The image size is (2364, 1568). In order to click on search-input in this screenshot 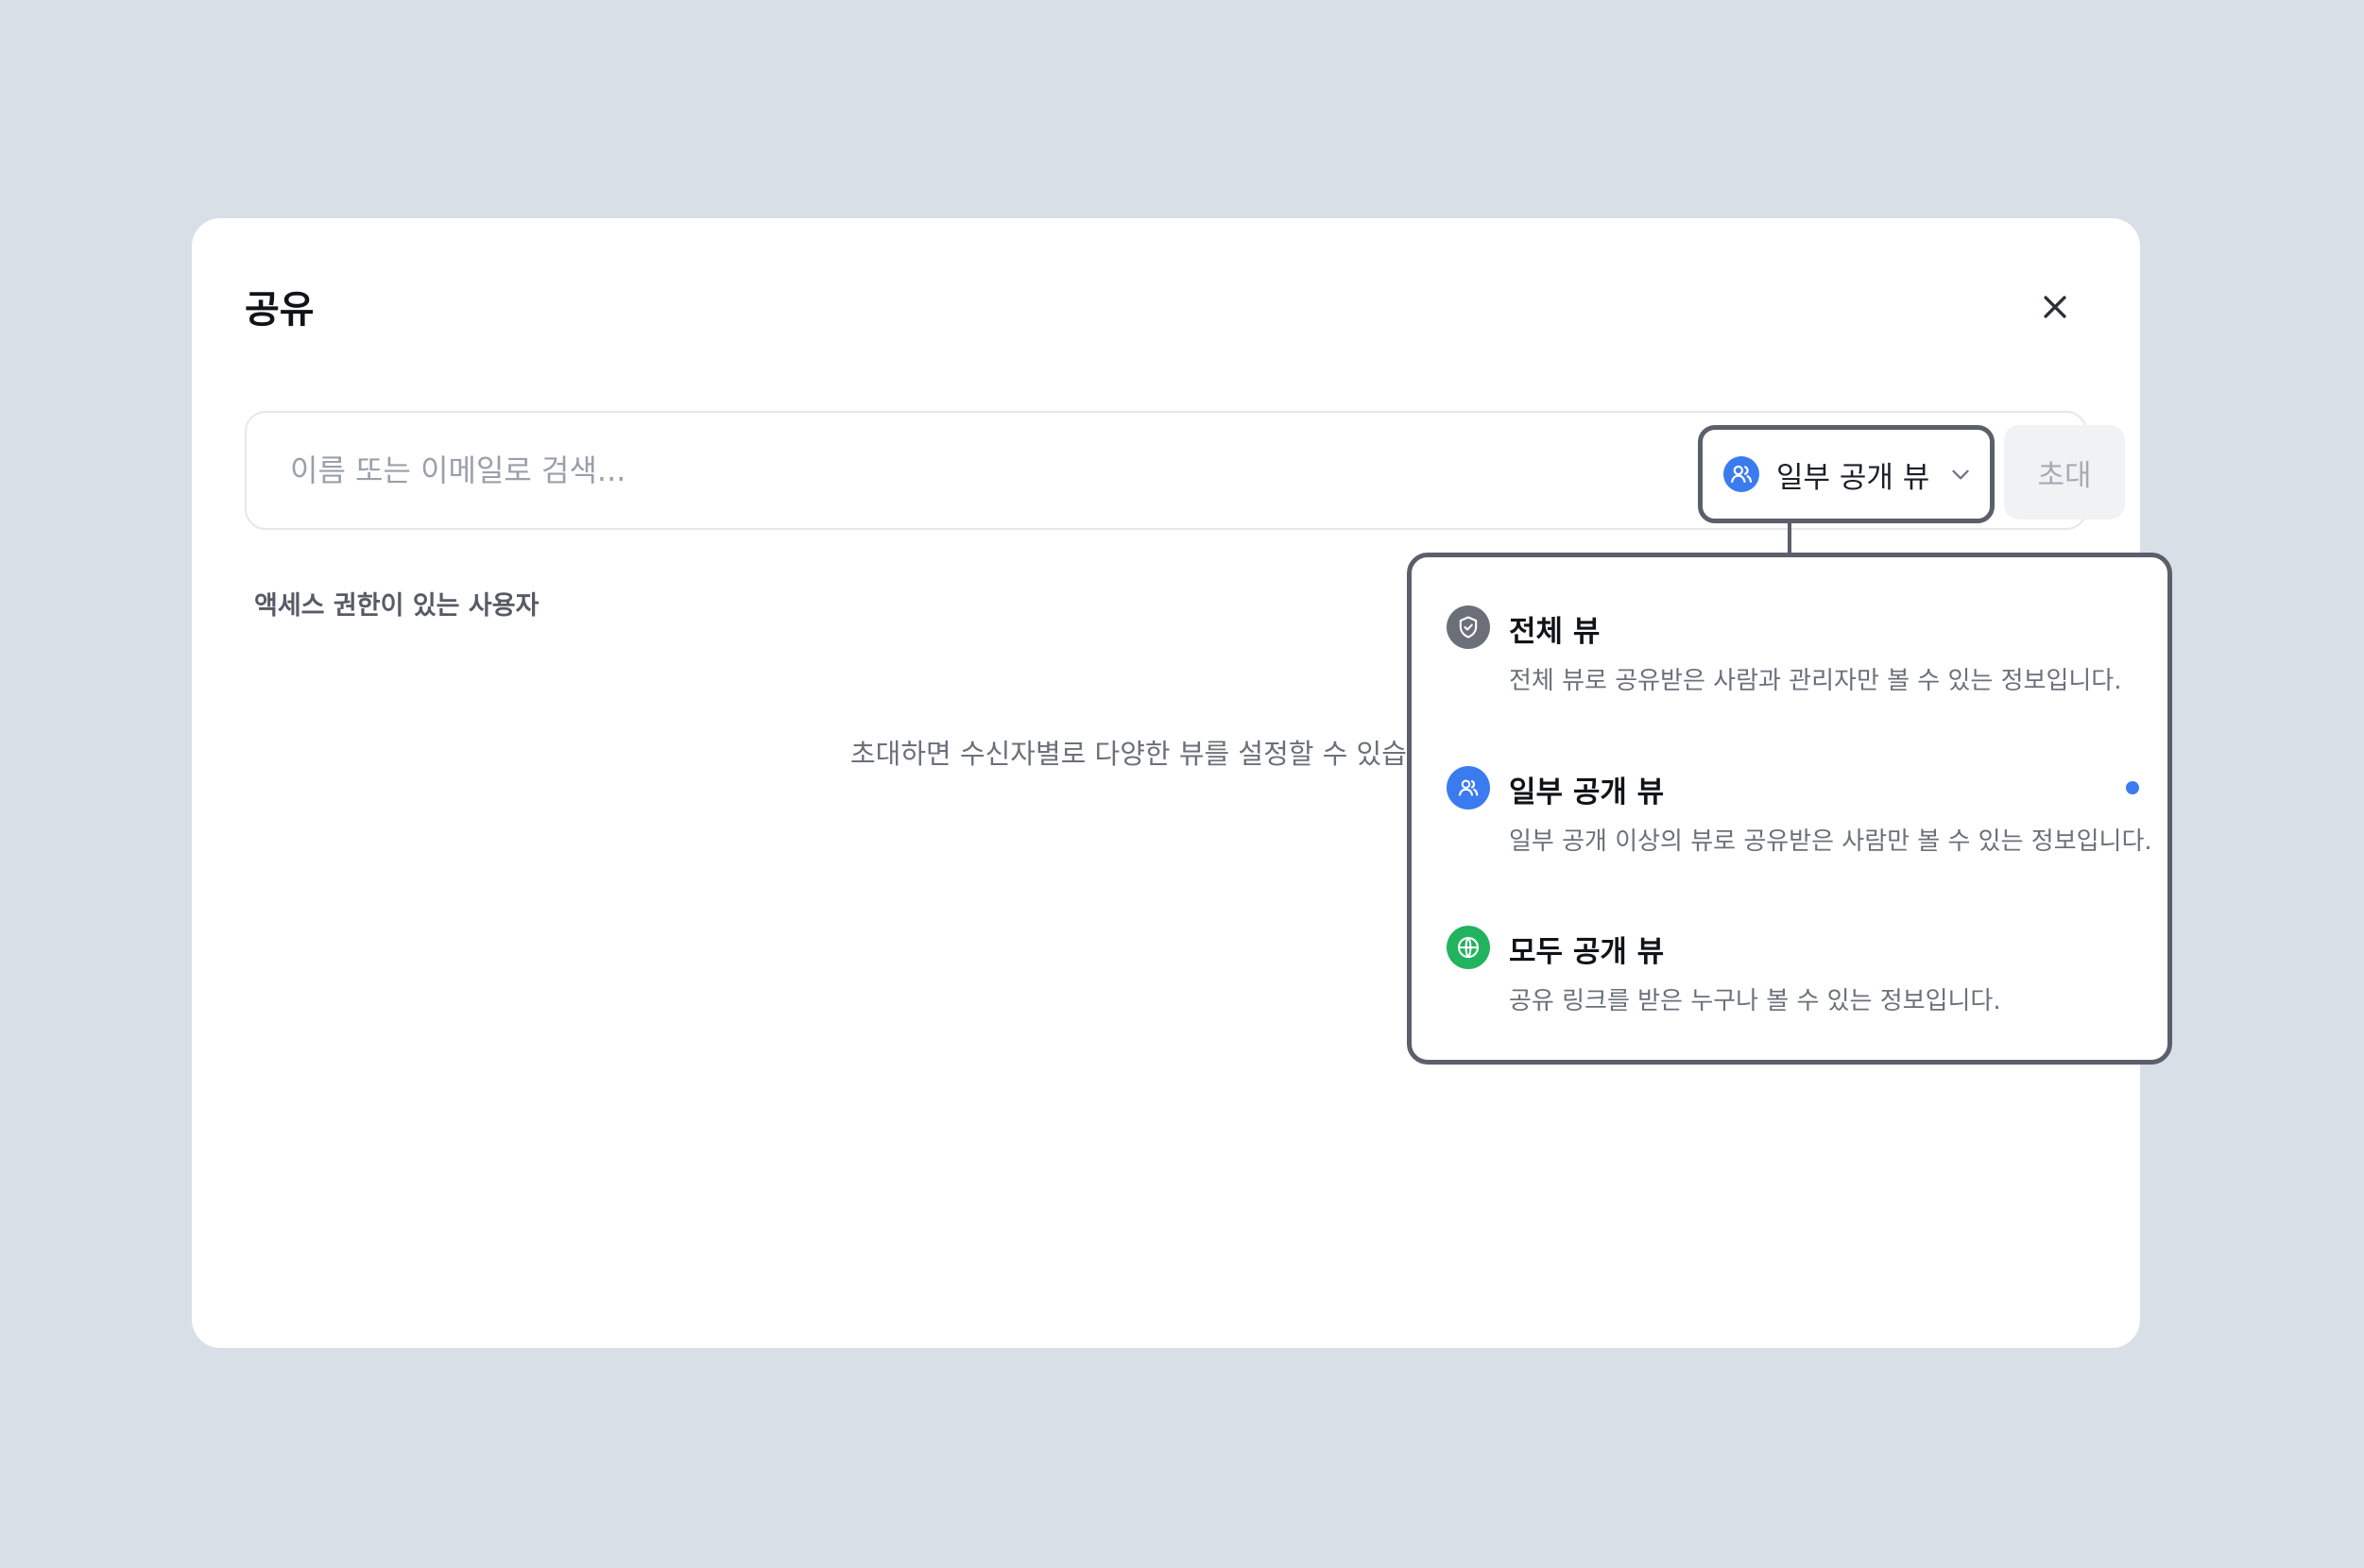, I will do `click(932, 470)`.